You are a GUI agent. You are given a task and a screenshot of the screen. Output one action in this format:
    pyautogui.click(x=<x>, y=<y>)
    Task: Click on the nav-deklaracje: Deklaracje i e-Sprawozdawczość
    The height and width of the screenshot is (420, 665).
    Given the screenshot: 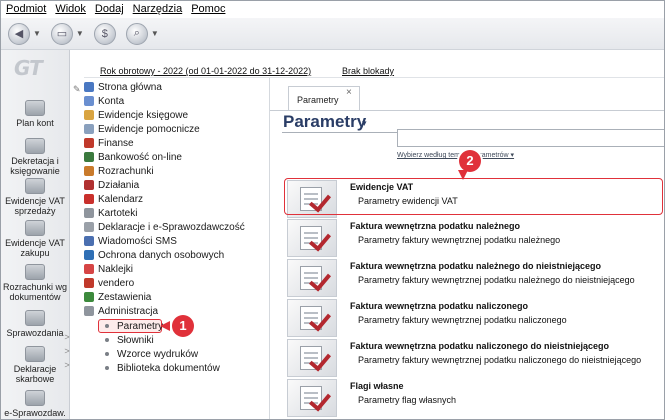 What is the action you would take?
    pyautogui.click(x=164, y=227)
    